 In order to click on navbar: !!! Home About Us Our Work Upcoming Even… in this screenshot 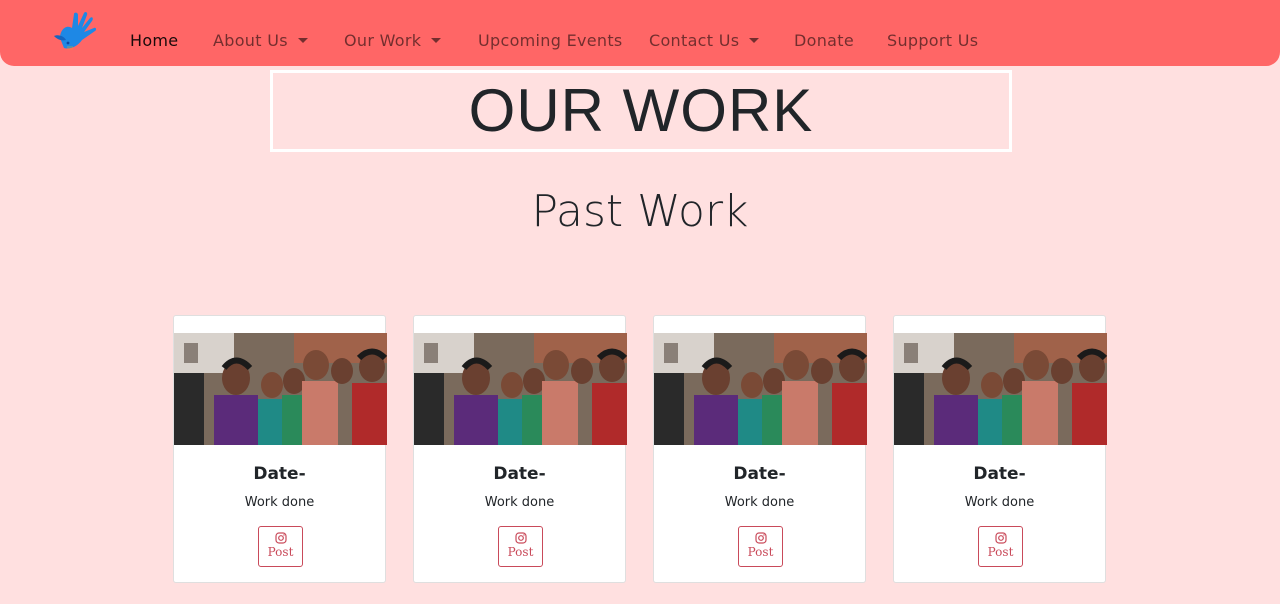, I will do `click(640, 33)`.